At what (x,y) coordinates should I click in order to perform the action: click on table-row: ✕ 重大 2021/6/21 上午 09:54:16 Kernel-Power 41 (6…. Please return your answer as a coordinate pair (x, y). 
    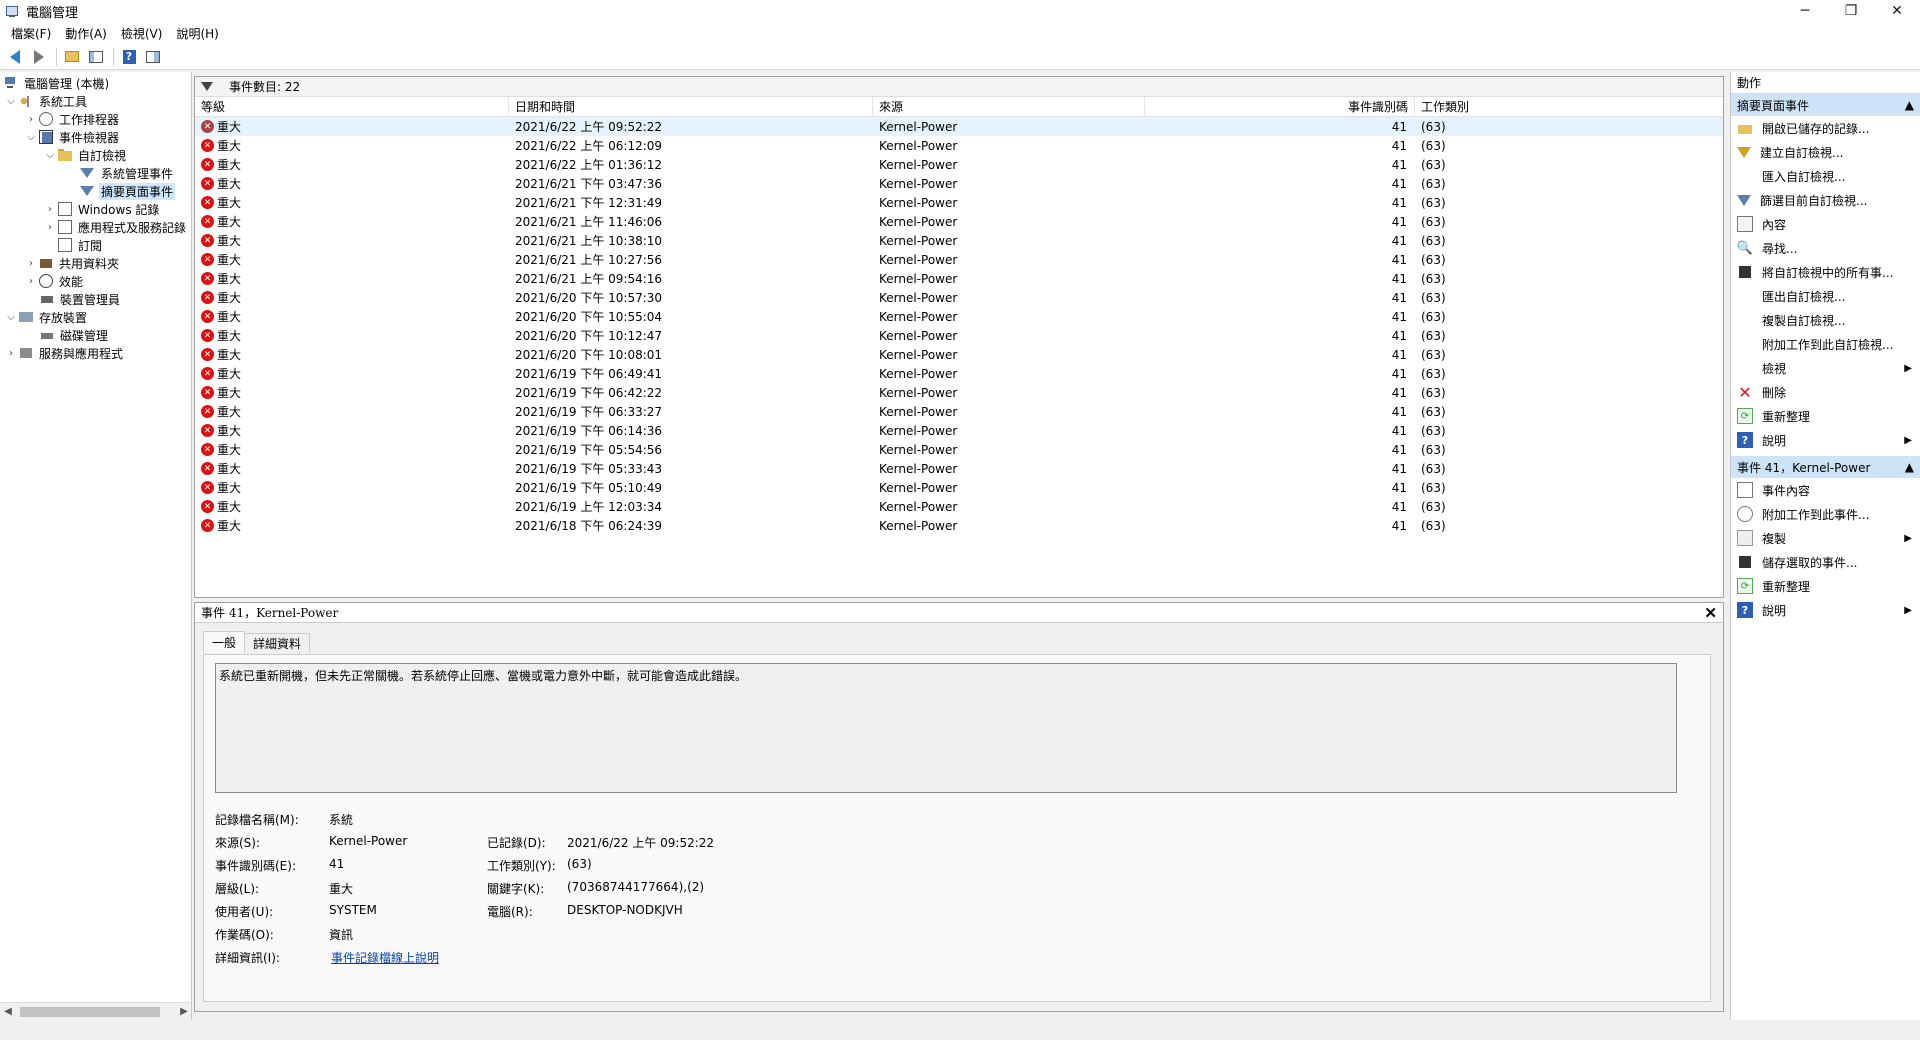
    Looking at the image, I should click on (959, 278).